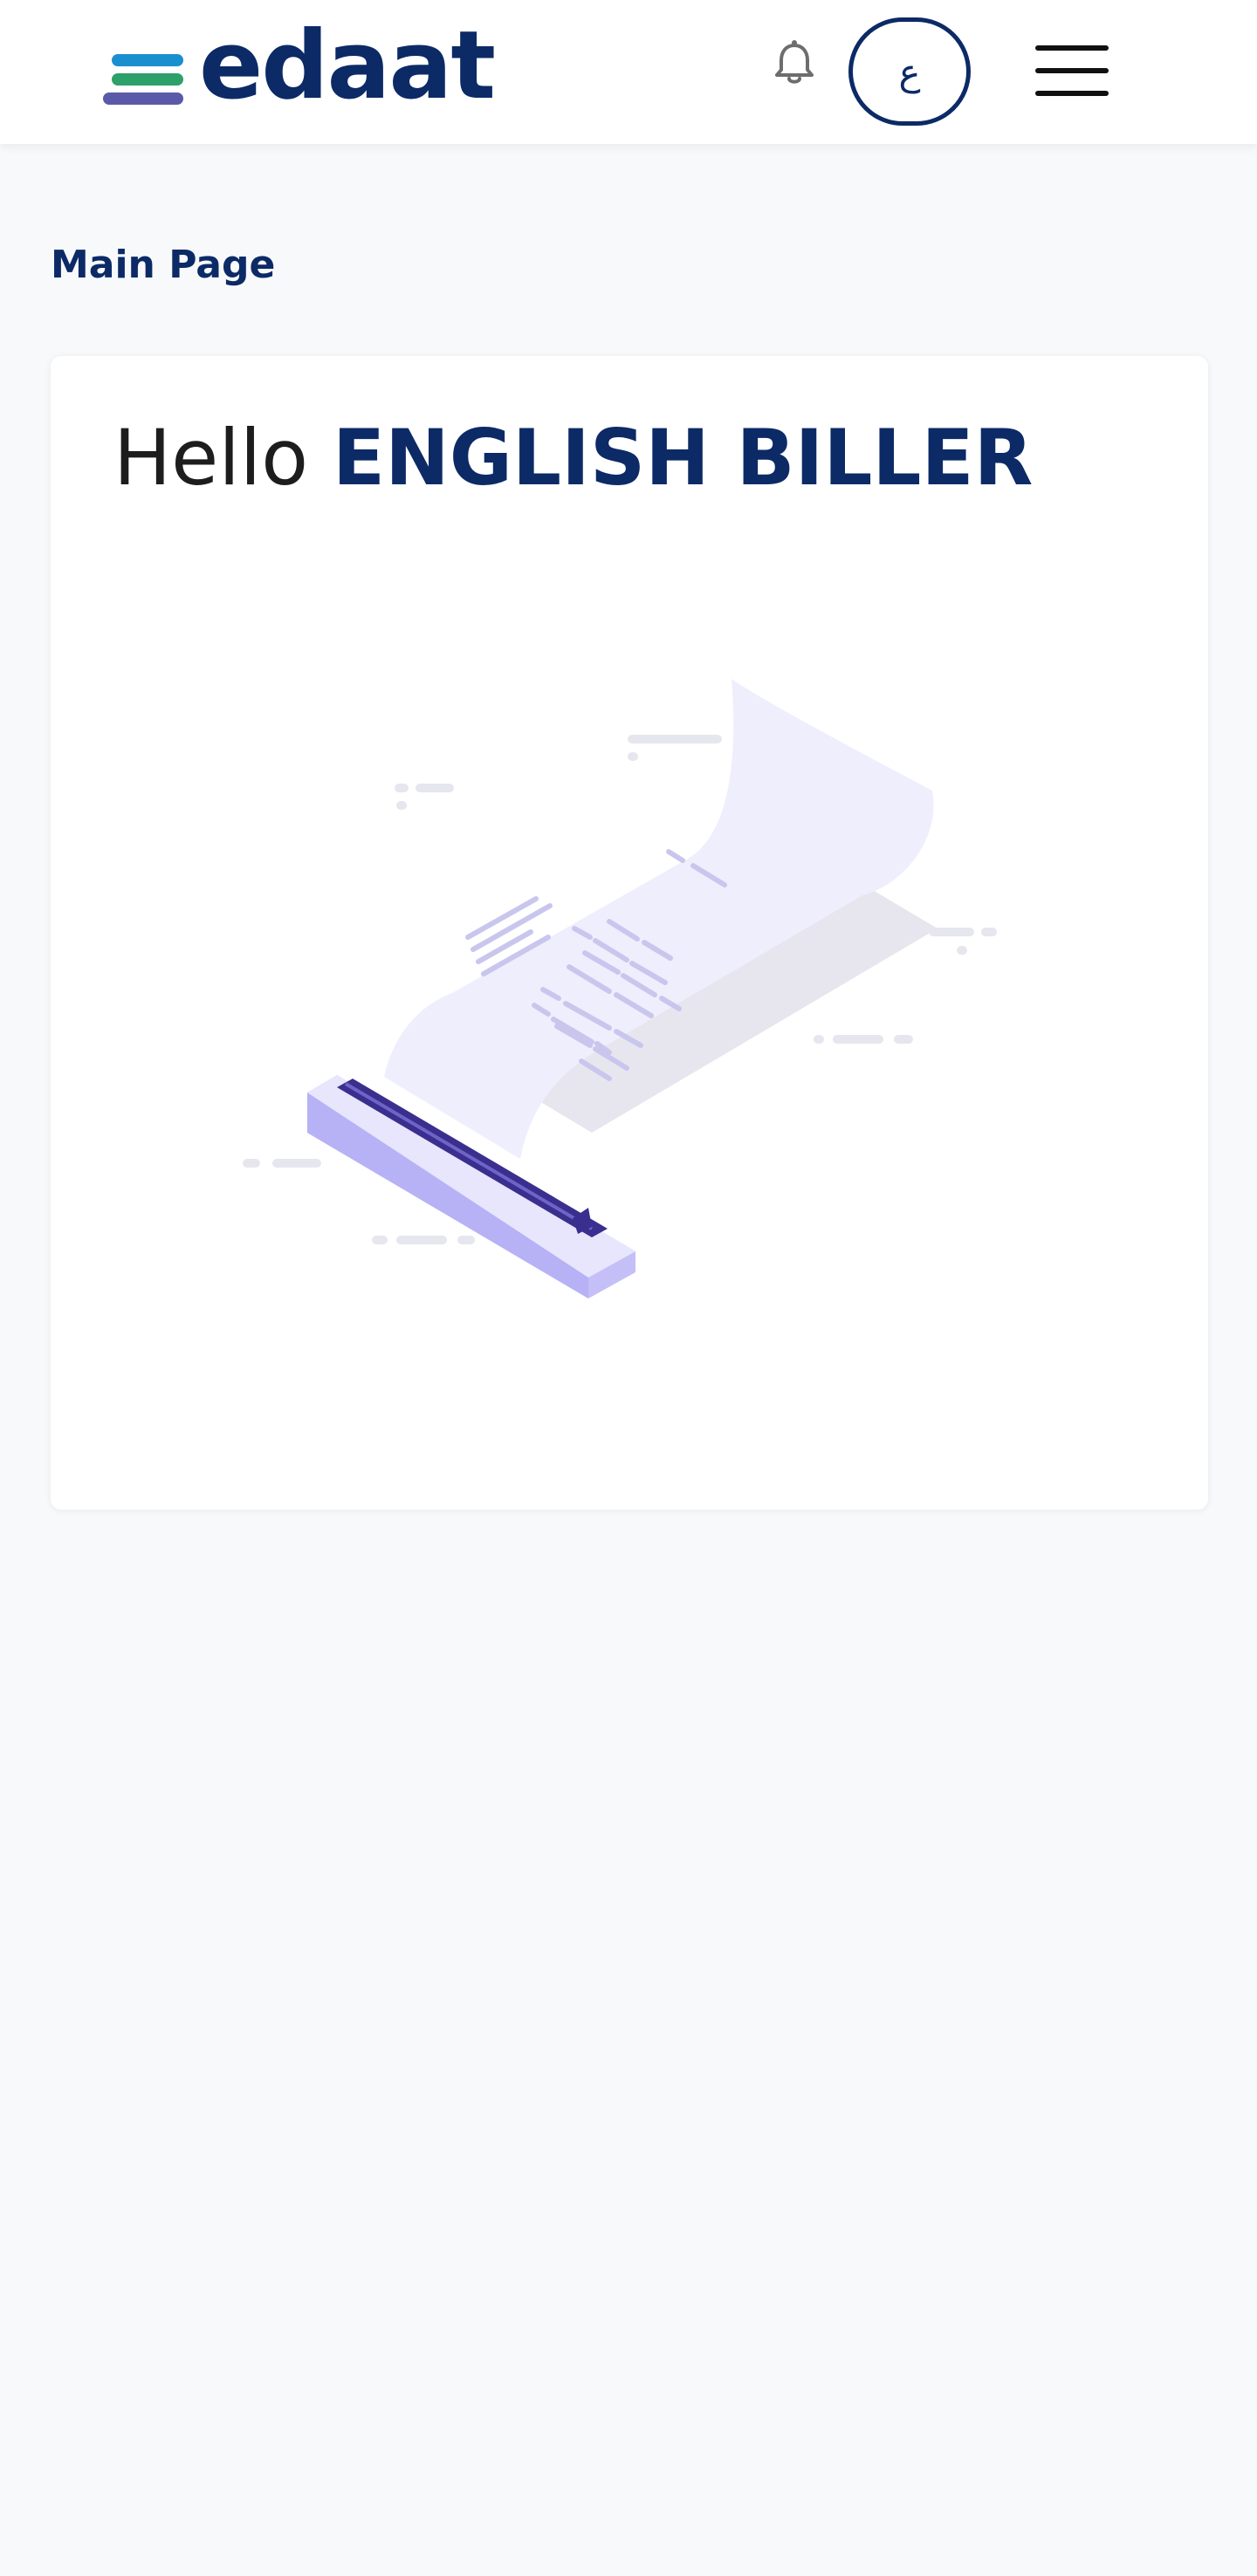 The height and width of the screenshot is (2576, 1257). I want to click on logo-registered-mark: ®, so click(471, 53).